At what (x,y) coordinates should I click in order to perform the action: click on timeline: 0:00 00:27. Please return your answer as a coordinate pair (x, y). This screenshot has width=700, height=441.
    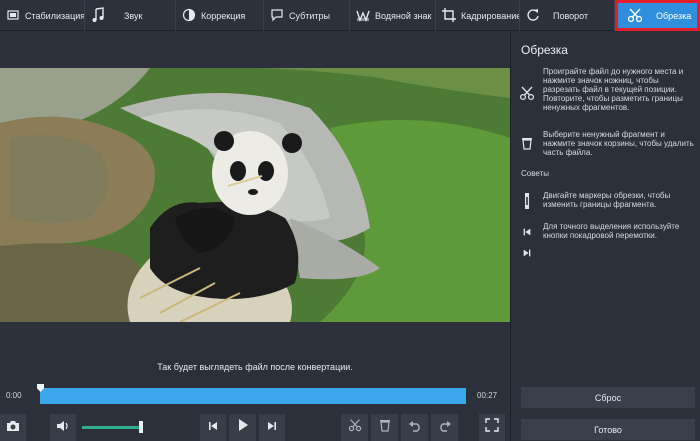
    Looking at the image, I should click on (255, 395).